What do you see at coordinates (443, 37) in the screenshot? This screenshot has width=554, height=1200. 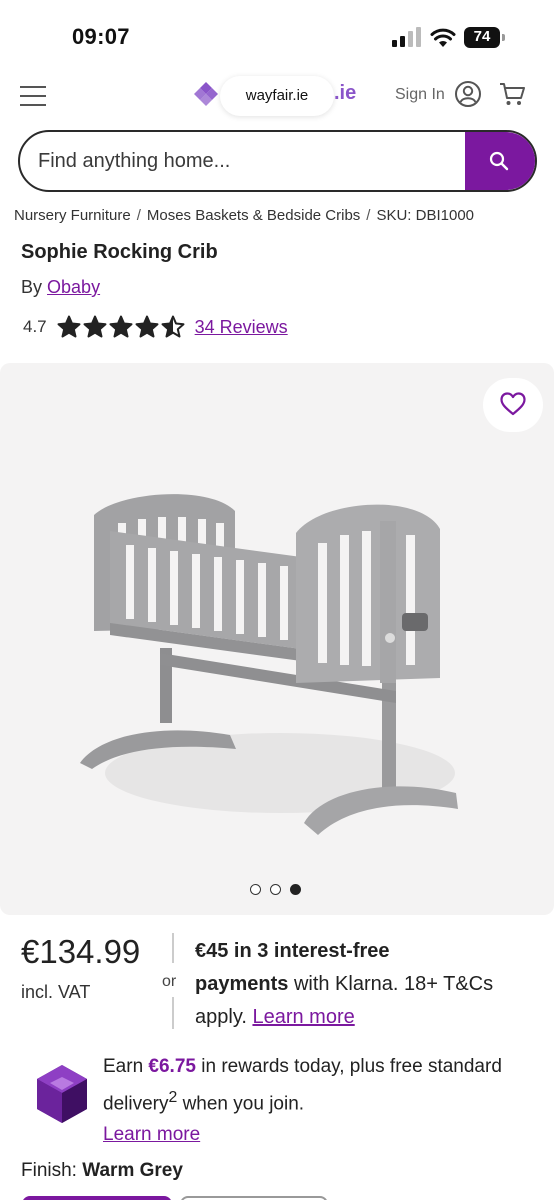 I see `wifi-icon` at bounding box center [443, 37].